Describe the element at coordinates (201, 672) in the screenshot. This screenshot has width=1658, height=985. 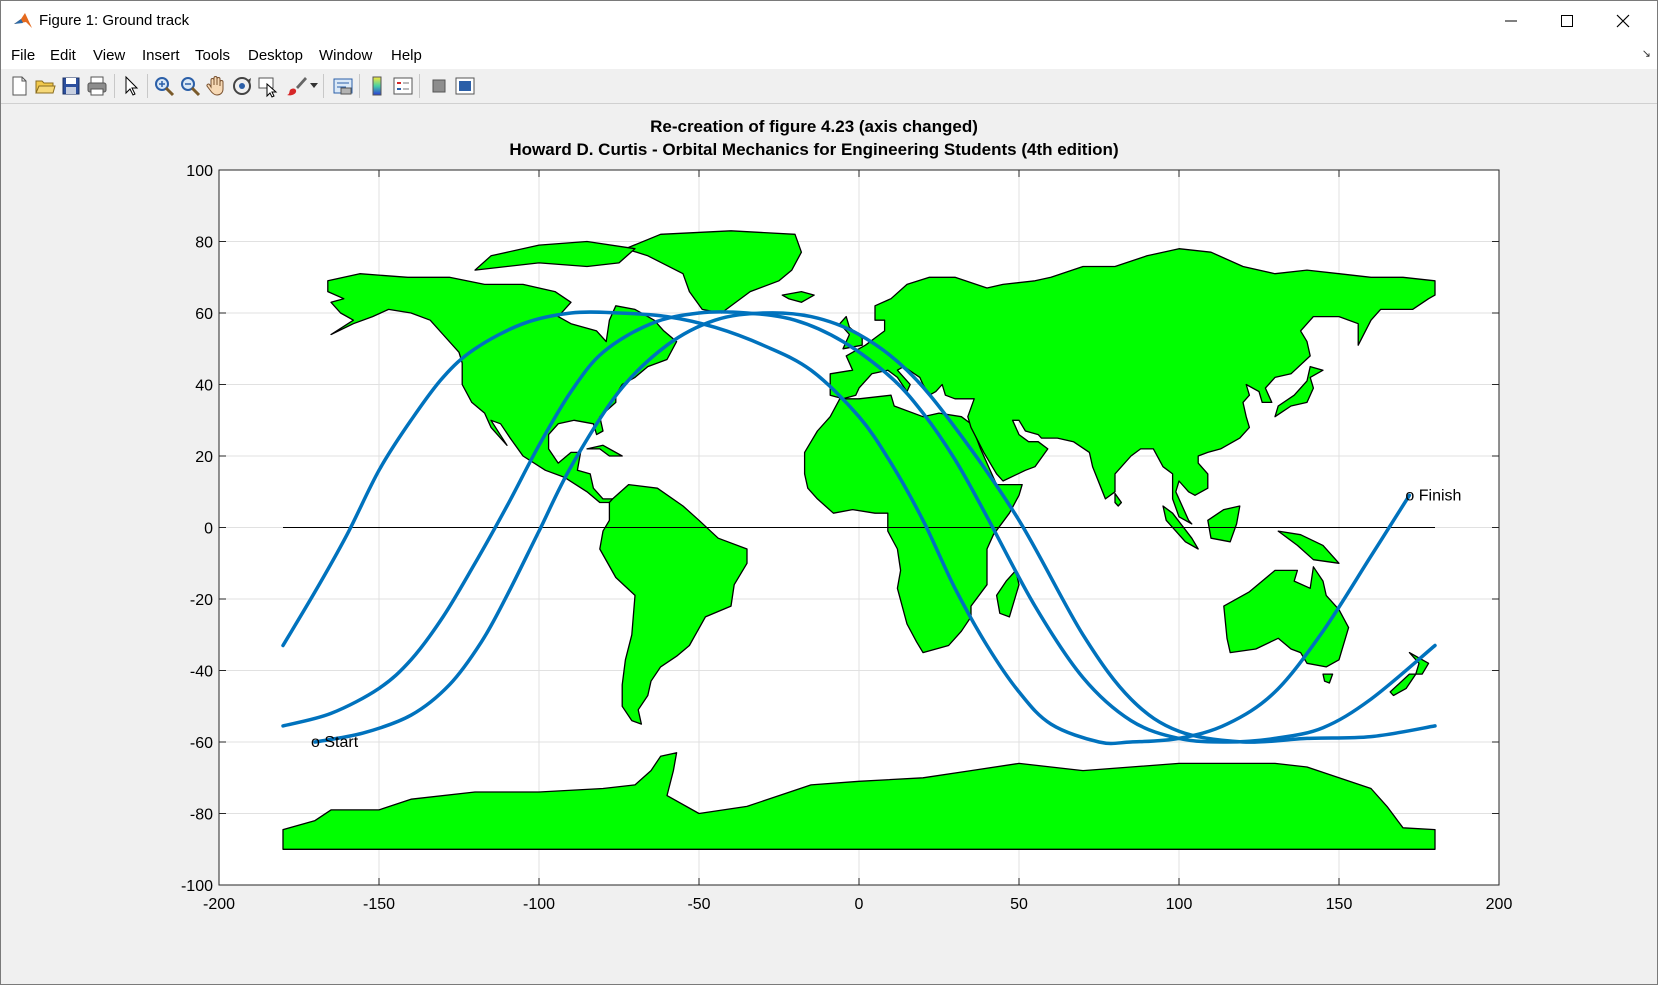
I see `y-tick-label: -40` at that location.